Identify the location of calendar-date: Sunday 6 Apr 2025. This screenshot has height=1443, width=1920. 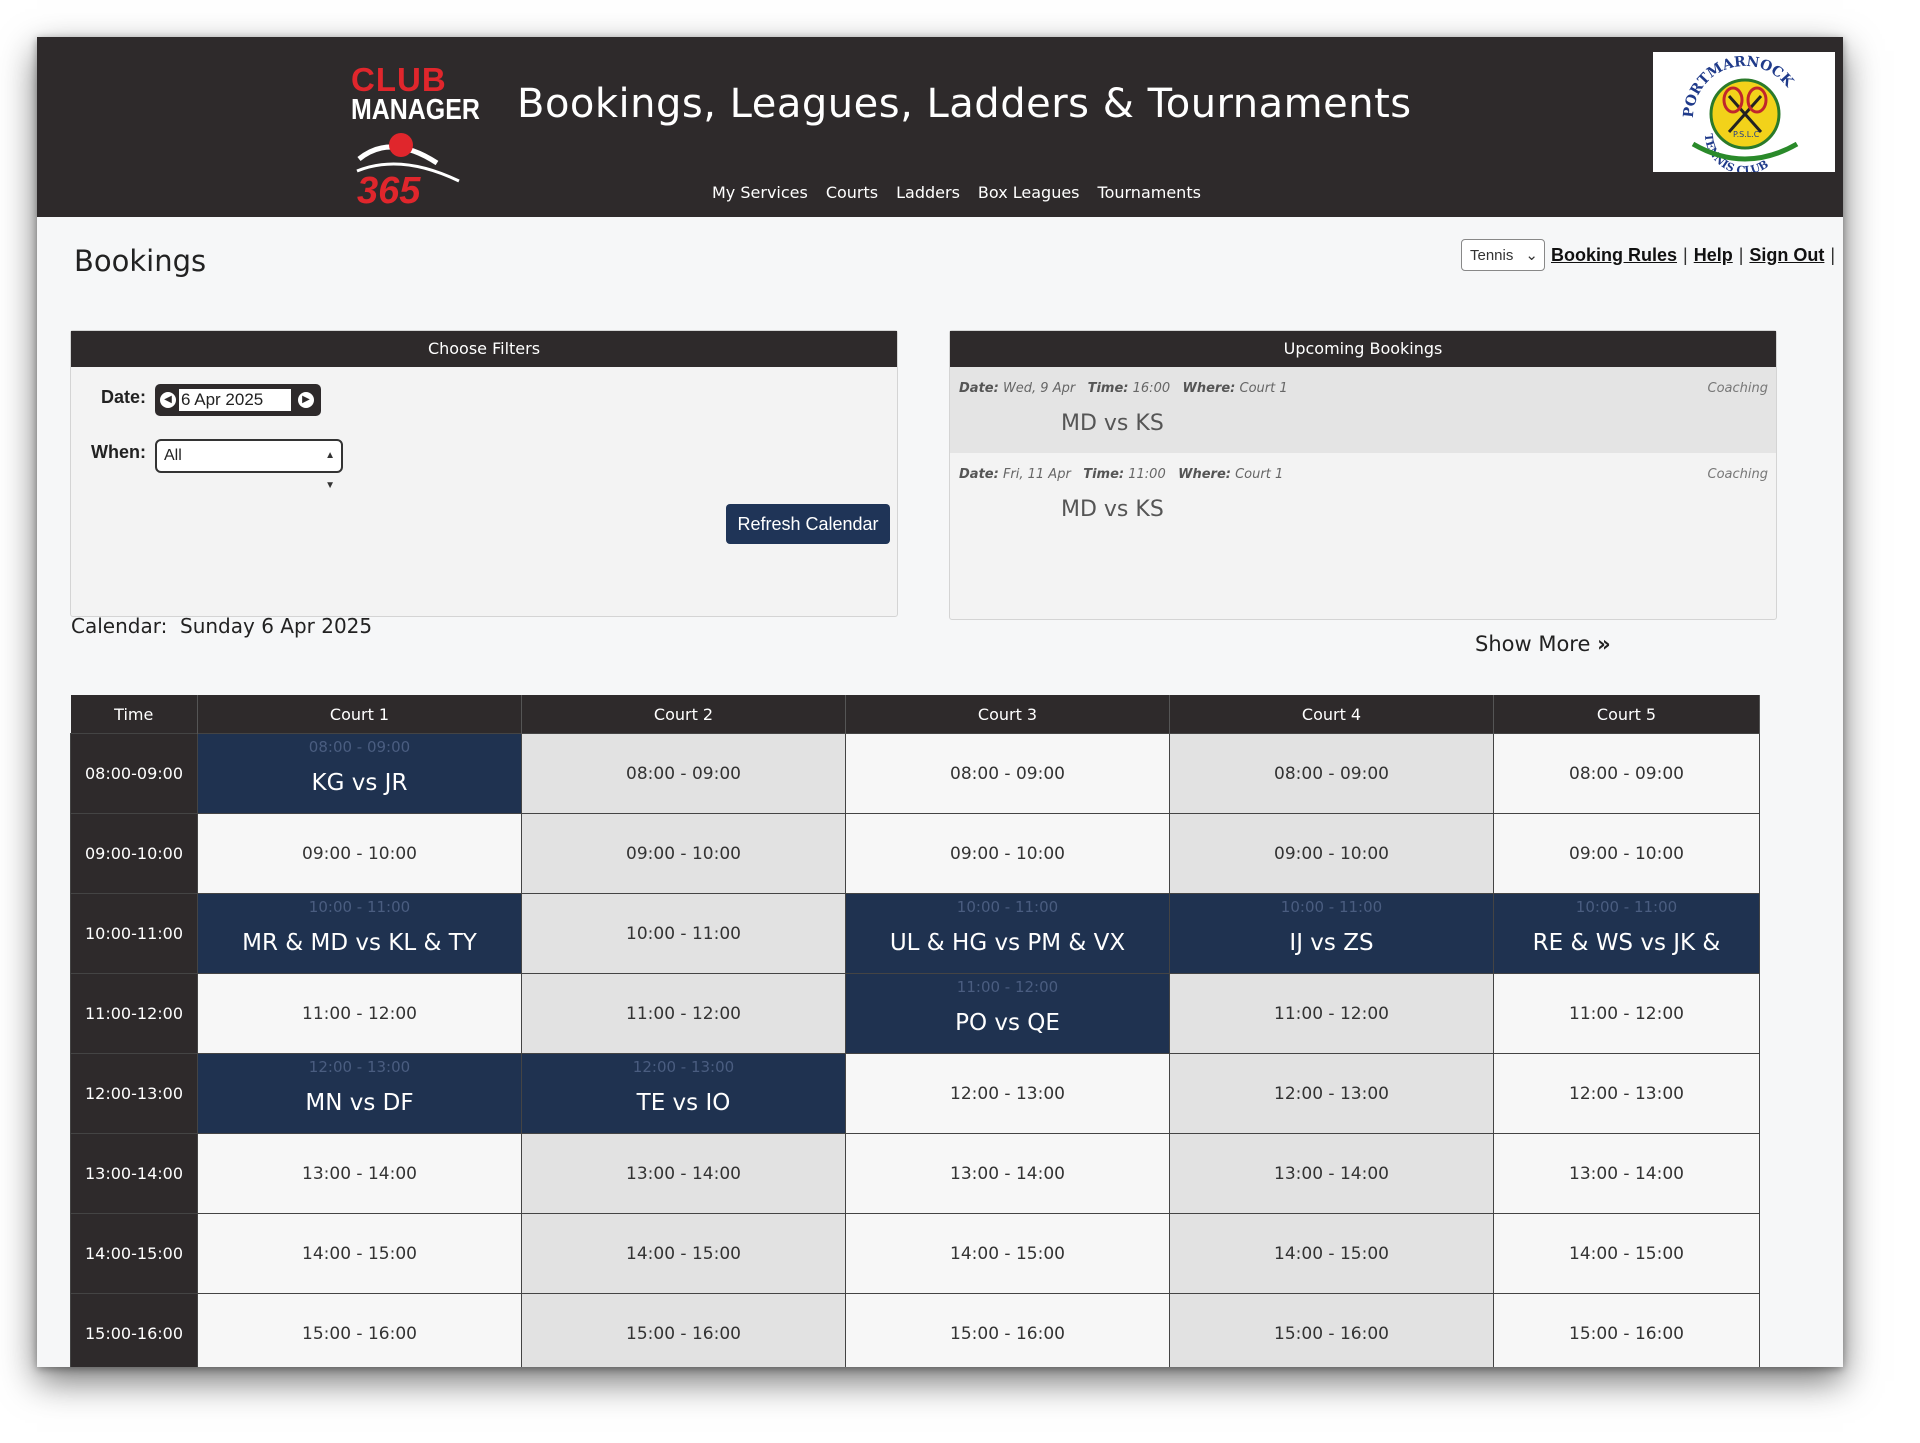
(276, 626).